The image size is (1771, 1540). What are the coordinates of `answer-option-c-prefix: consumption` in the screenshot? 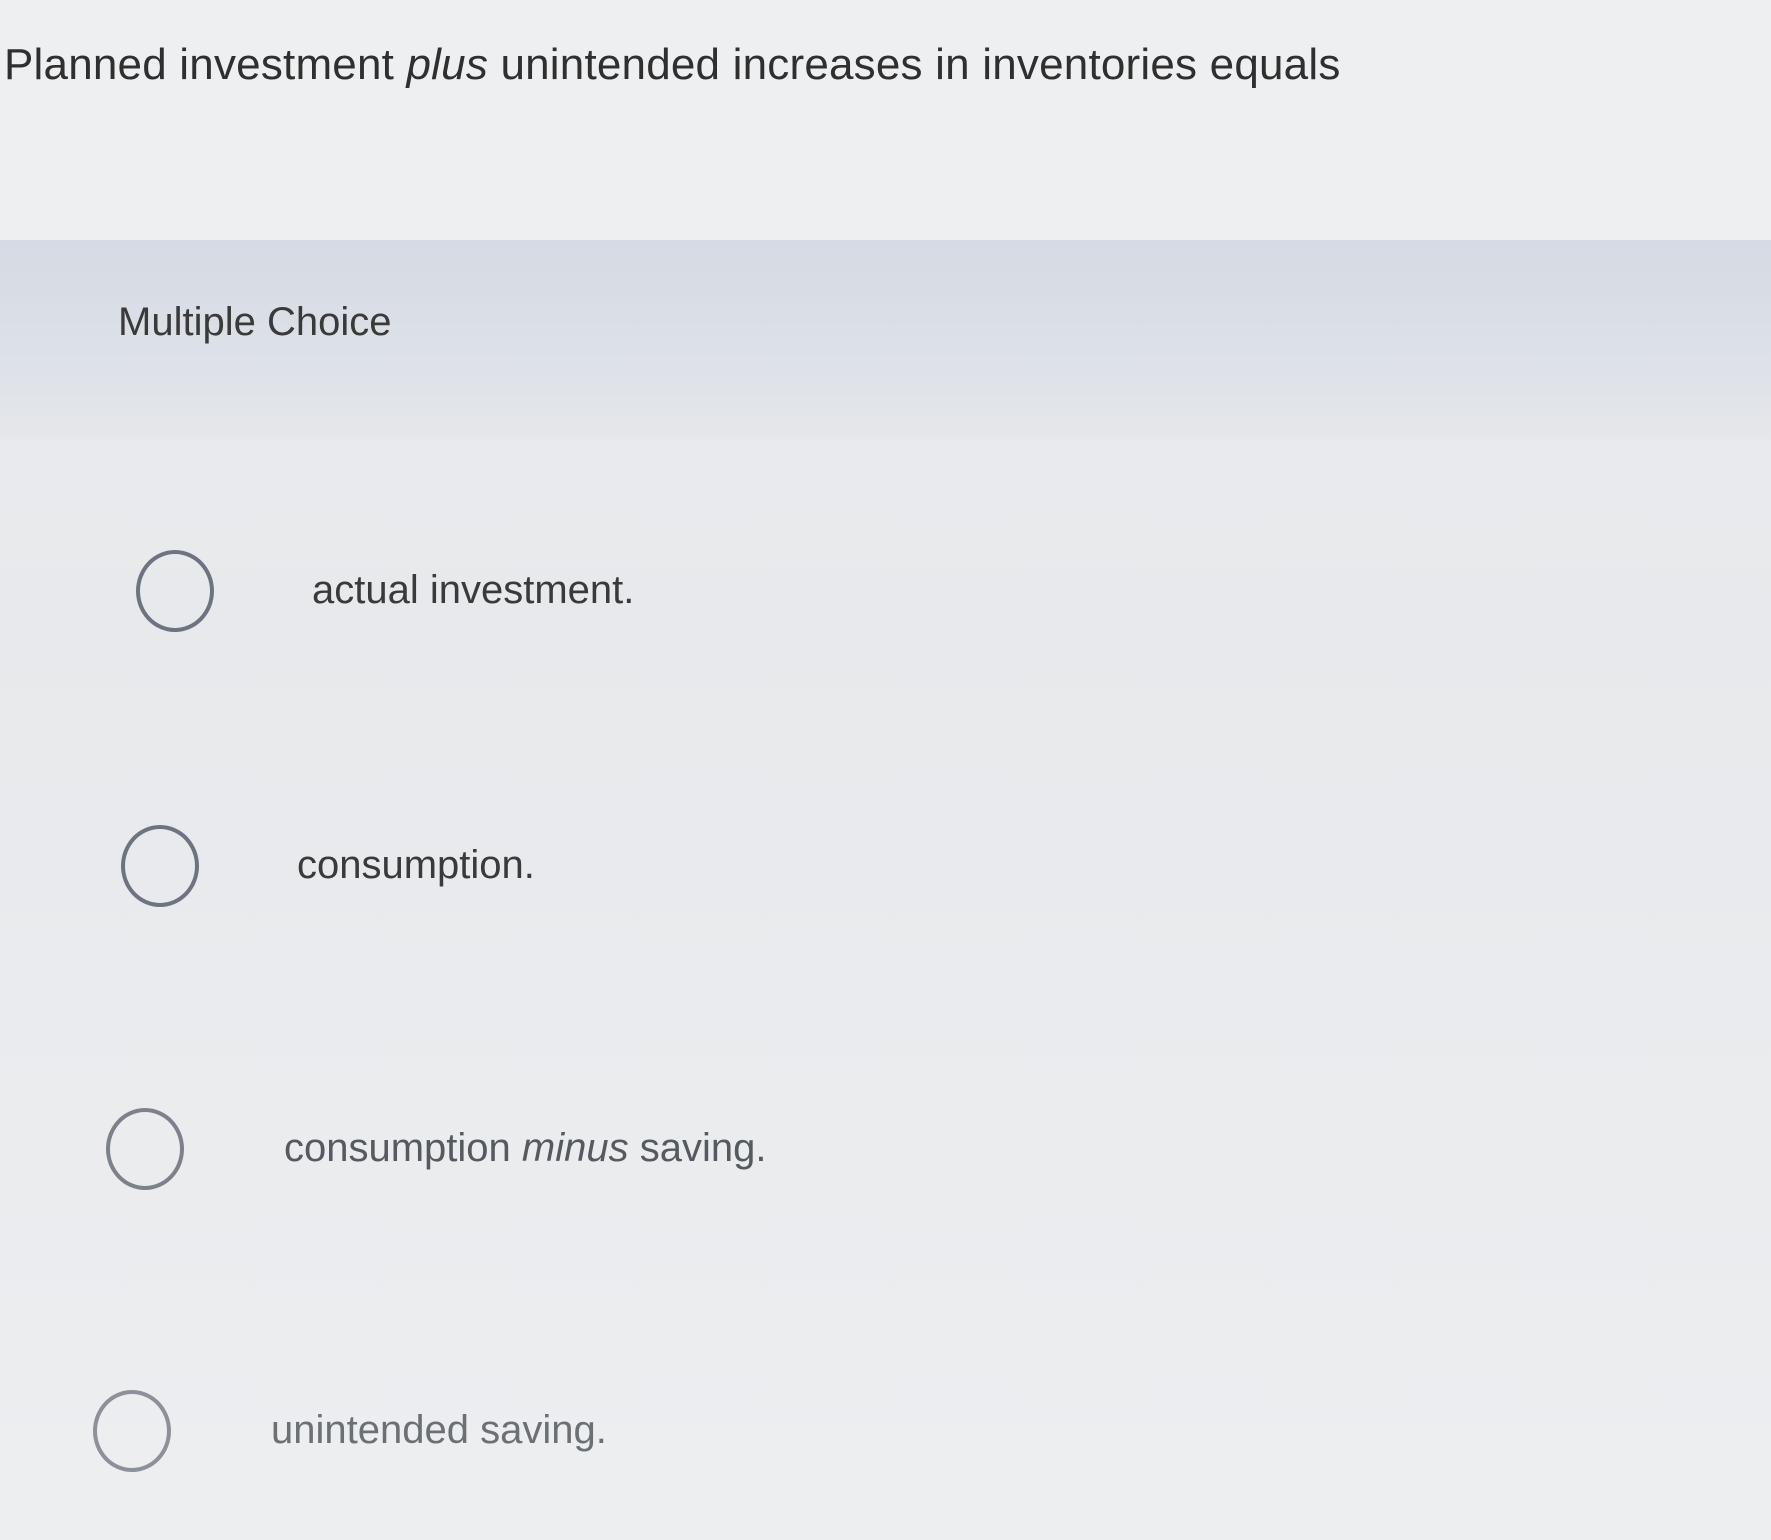 It's located at (403, 1148).